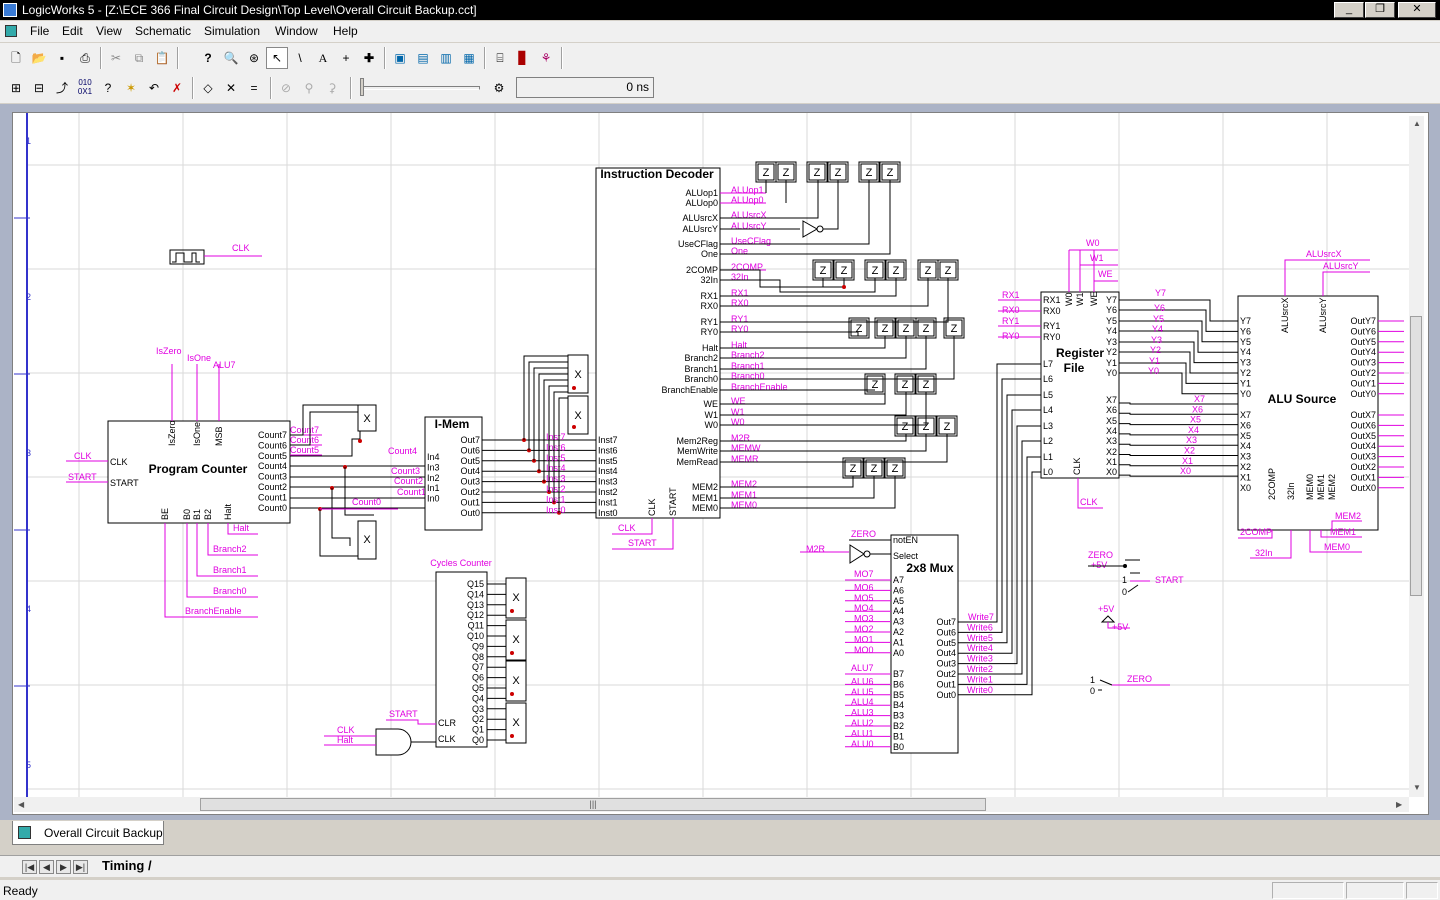 The width and height of the screenshot is (1440, 900). I want to click on zoom-icon: 🔍, so click(231, 58).